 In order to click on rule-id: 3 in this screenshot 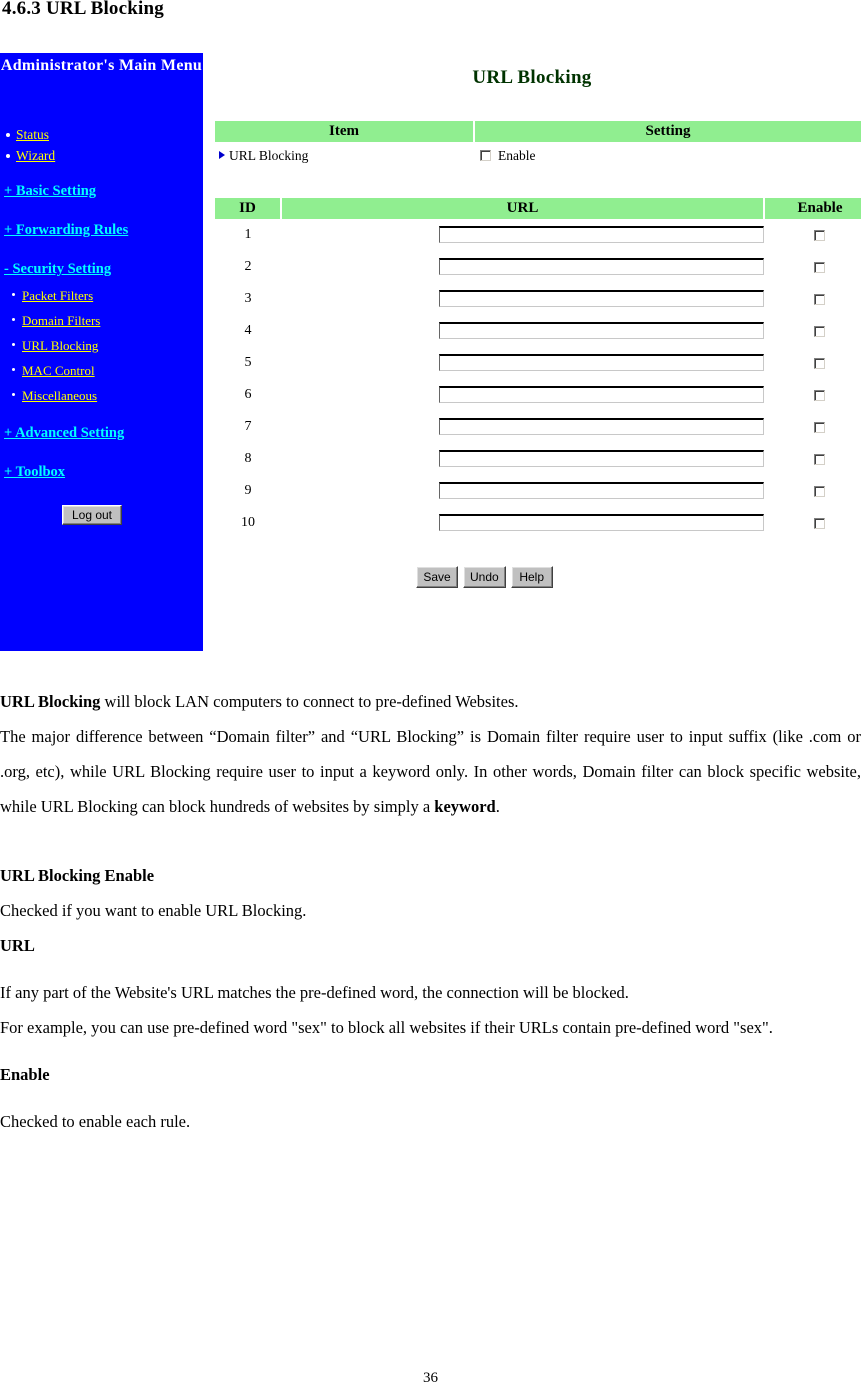, I will do `click(248, 298)`.